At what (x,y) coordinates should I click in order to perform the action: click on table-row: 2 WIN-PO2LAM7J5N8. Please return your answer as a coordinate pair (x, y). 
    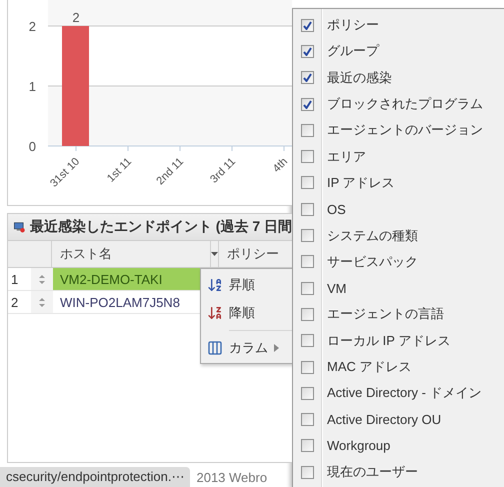
    Looking at the image, I should click on (104, 302).